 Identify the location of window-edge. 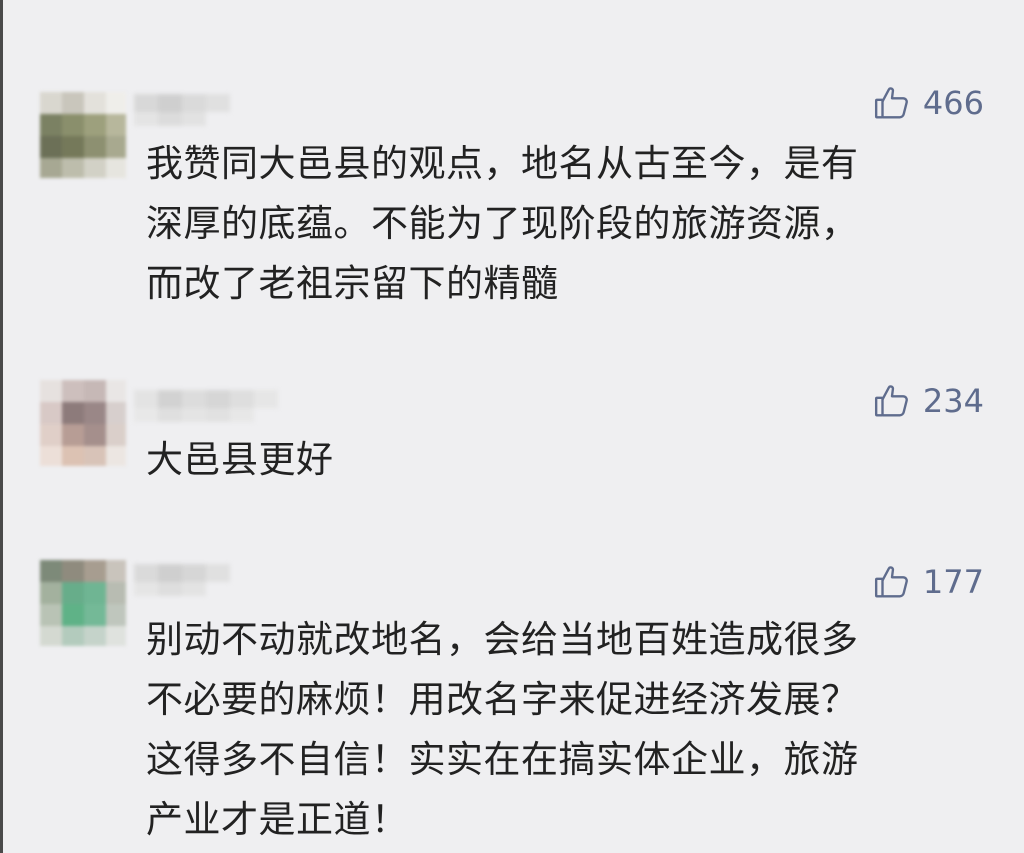
(1, 426).